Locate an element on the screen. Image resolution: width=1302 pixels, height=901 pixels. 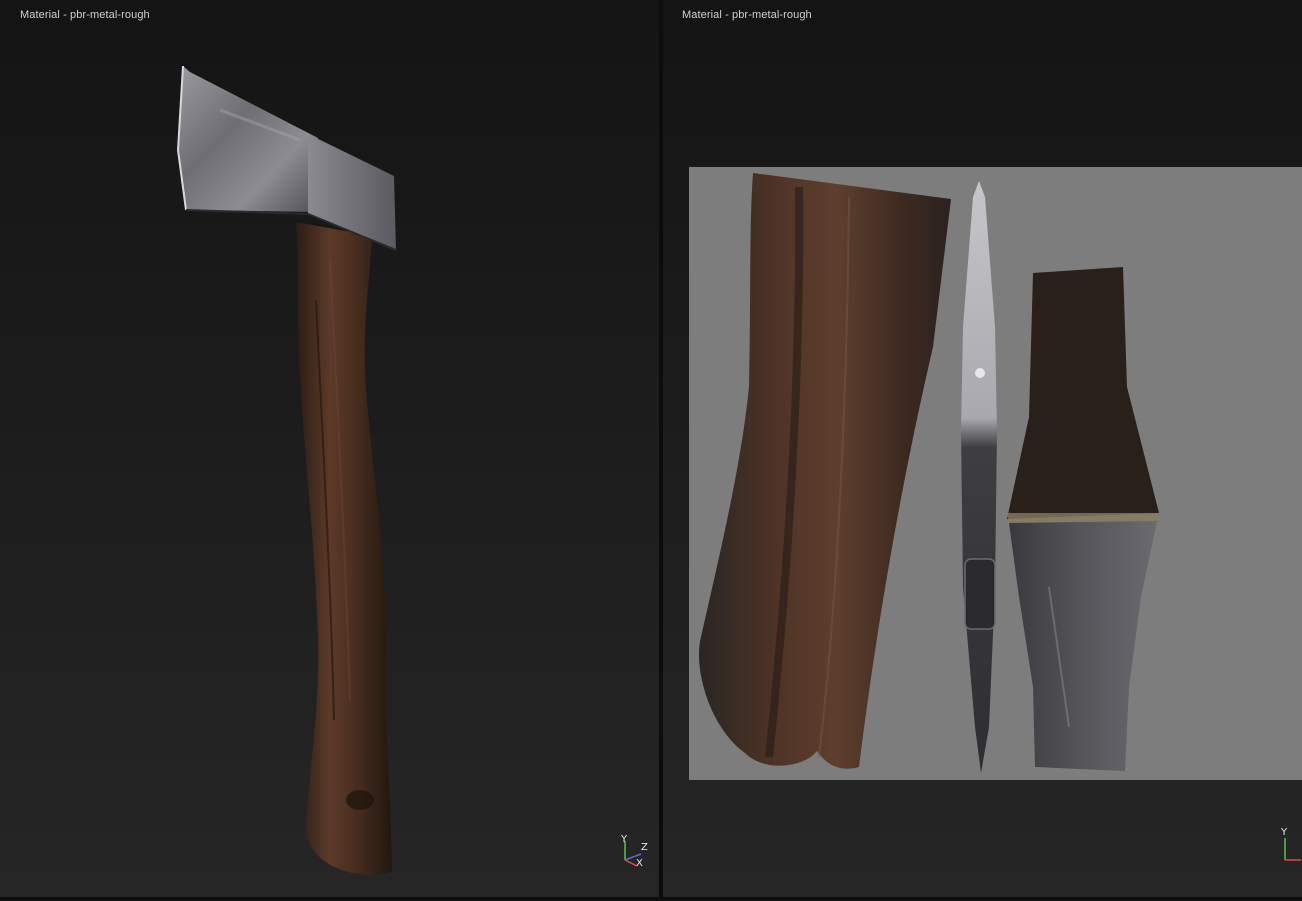
uv-blade-island-top is located at coordinates (1083, 393).